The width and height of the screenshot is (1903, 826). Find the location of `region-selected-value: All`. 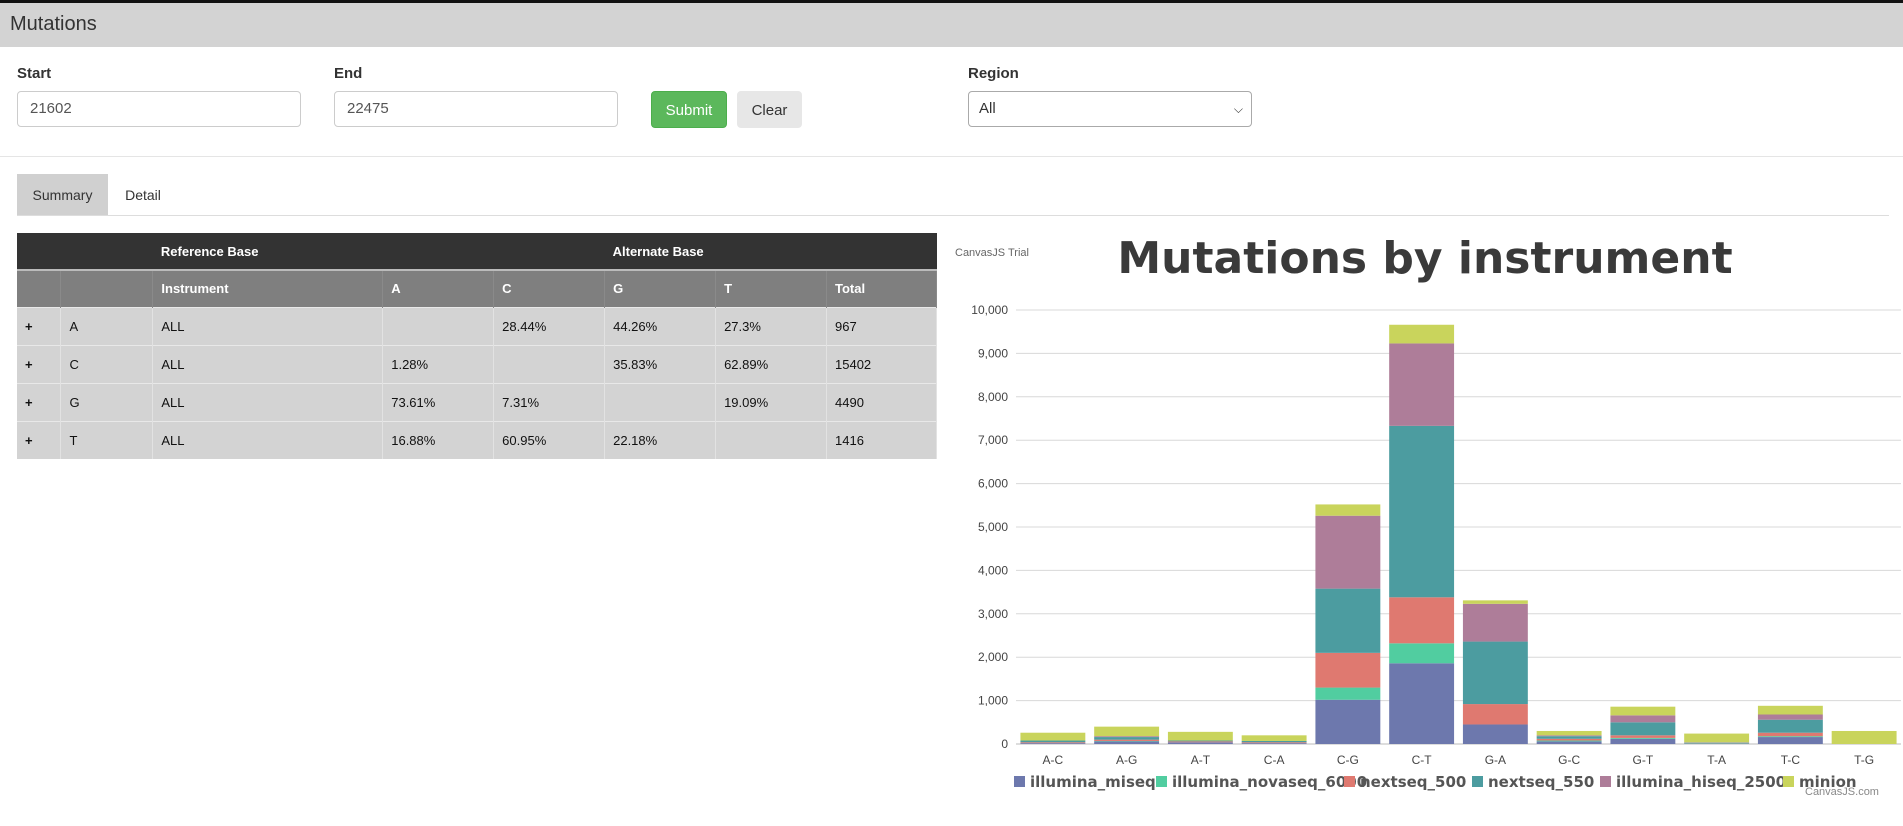

region-selected-value: All is located at coordinates (987, 108).